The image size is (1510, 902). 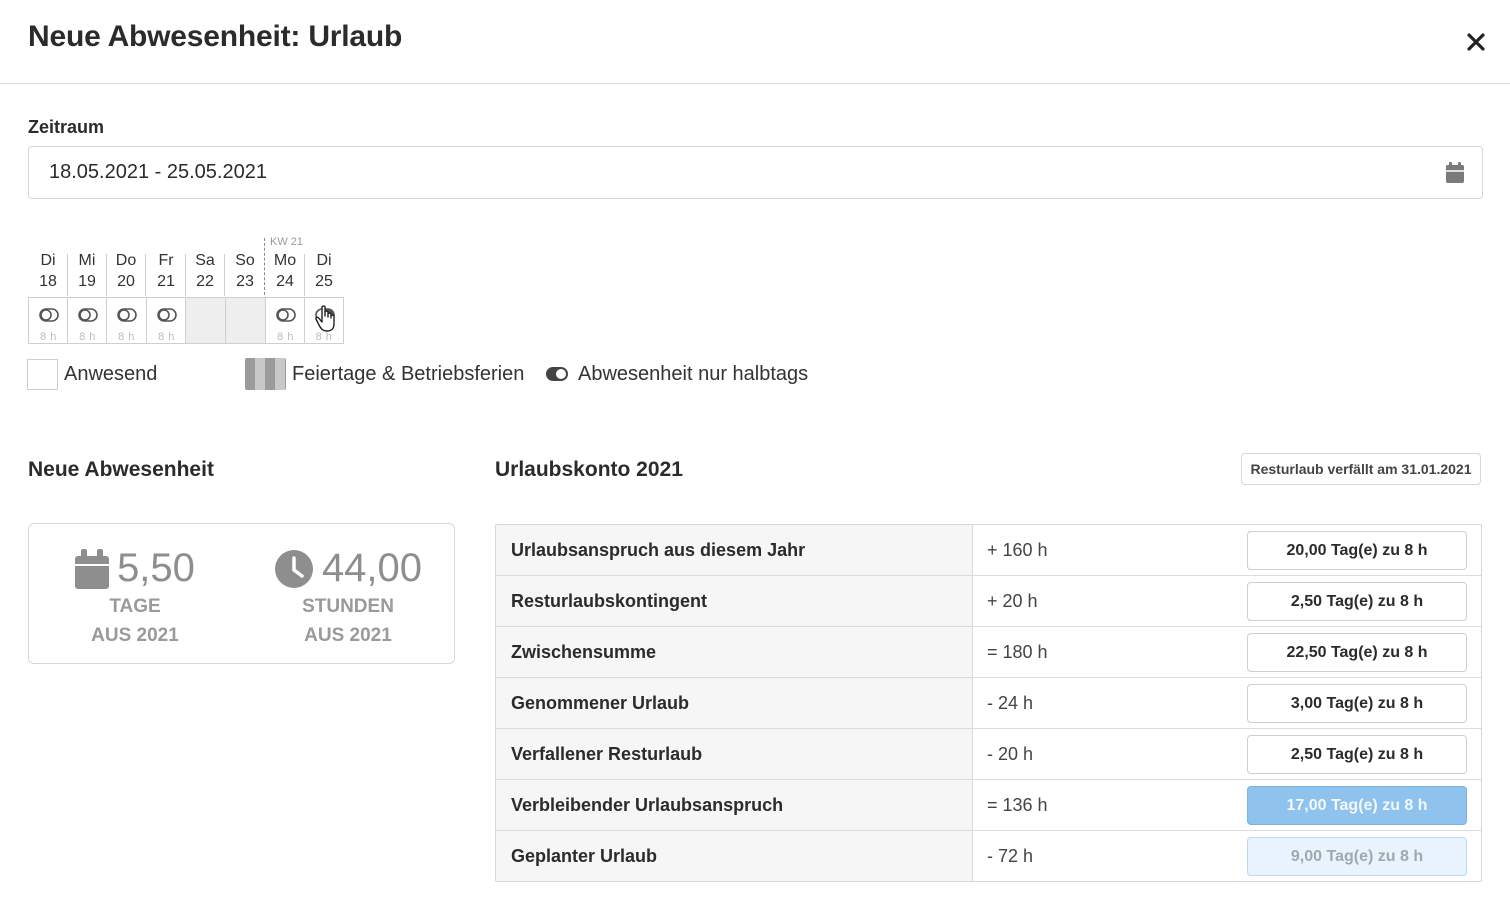 What do you see at coordinates (265, 374) in the screenshot?
I see `holiday-swatch` at bounding box center [265, 374].